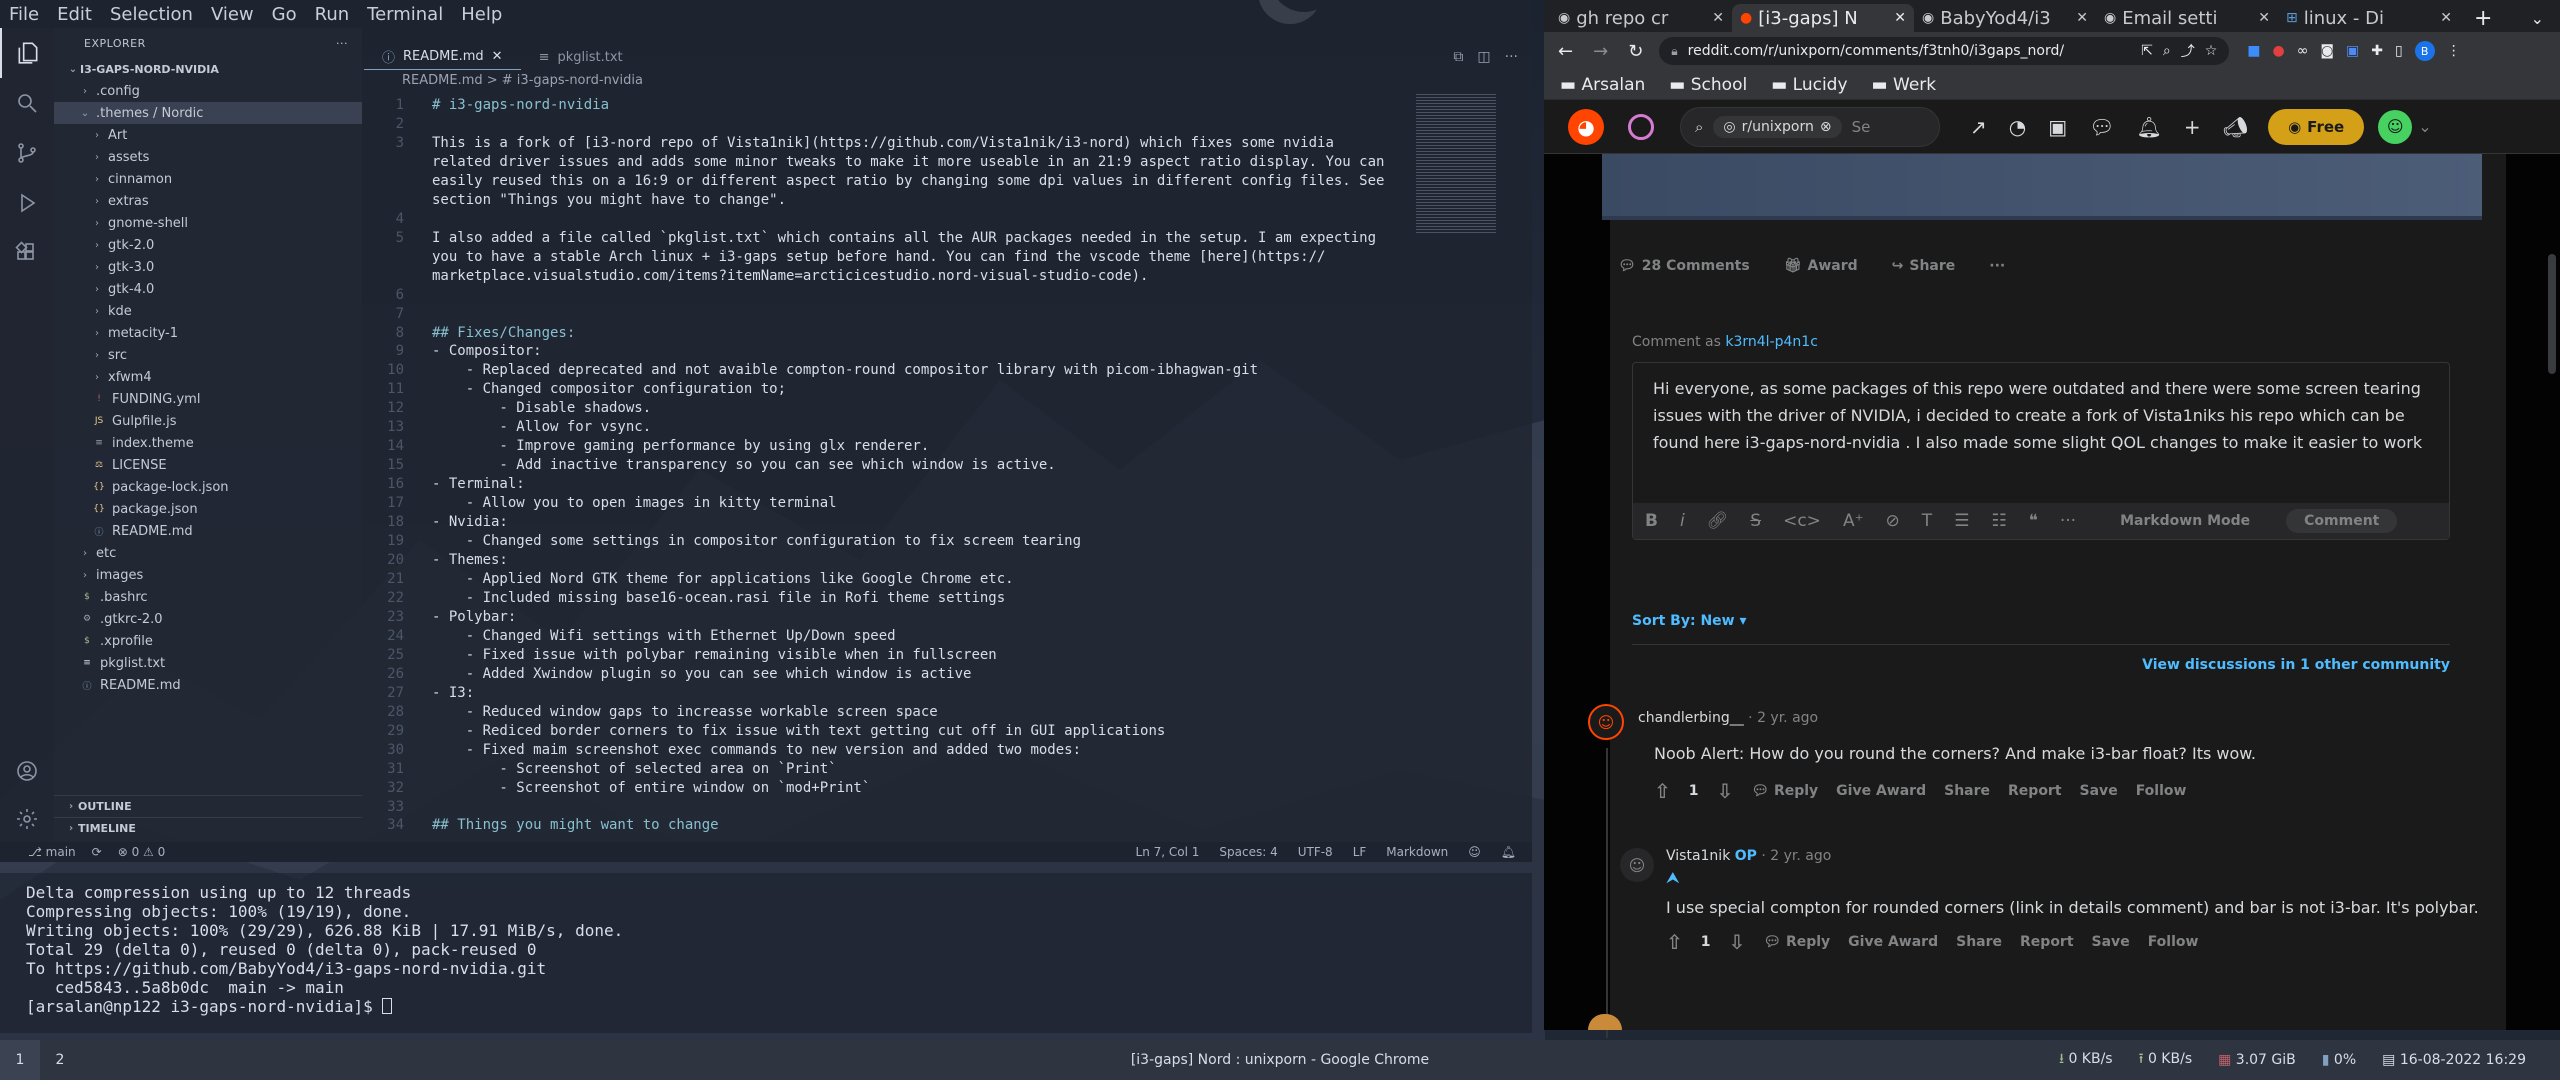 The height and width of the screenshot is (1080, 2560). Describe the element at coordinates (1810, 126) in the screenshot. I see `search-bar: ⌕ ◎ r/unixporn ⊗ Se` at that location.